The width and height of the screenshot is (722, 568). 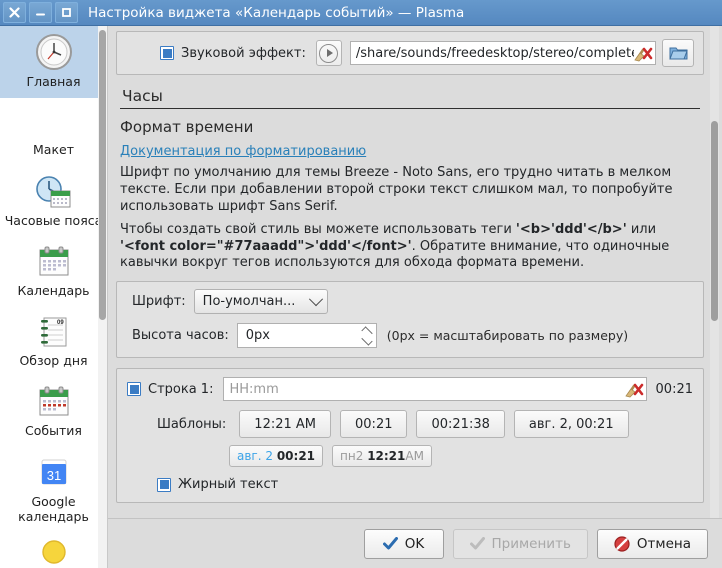 What do you see at coordinates (460, 424) in the screenshot?
I see `template-button: 00:21:38` at bounding box center [460, 424].